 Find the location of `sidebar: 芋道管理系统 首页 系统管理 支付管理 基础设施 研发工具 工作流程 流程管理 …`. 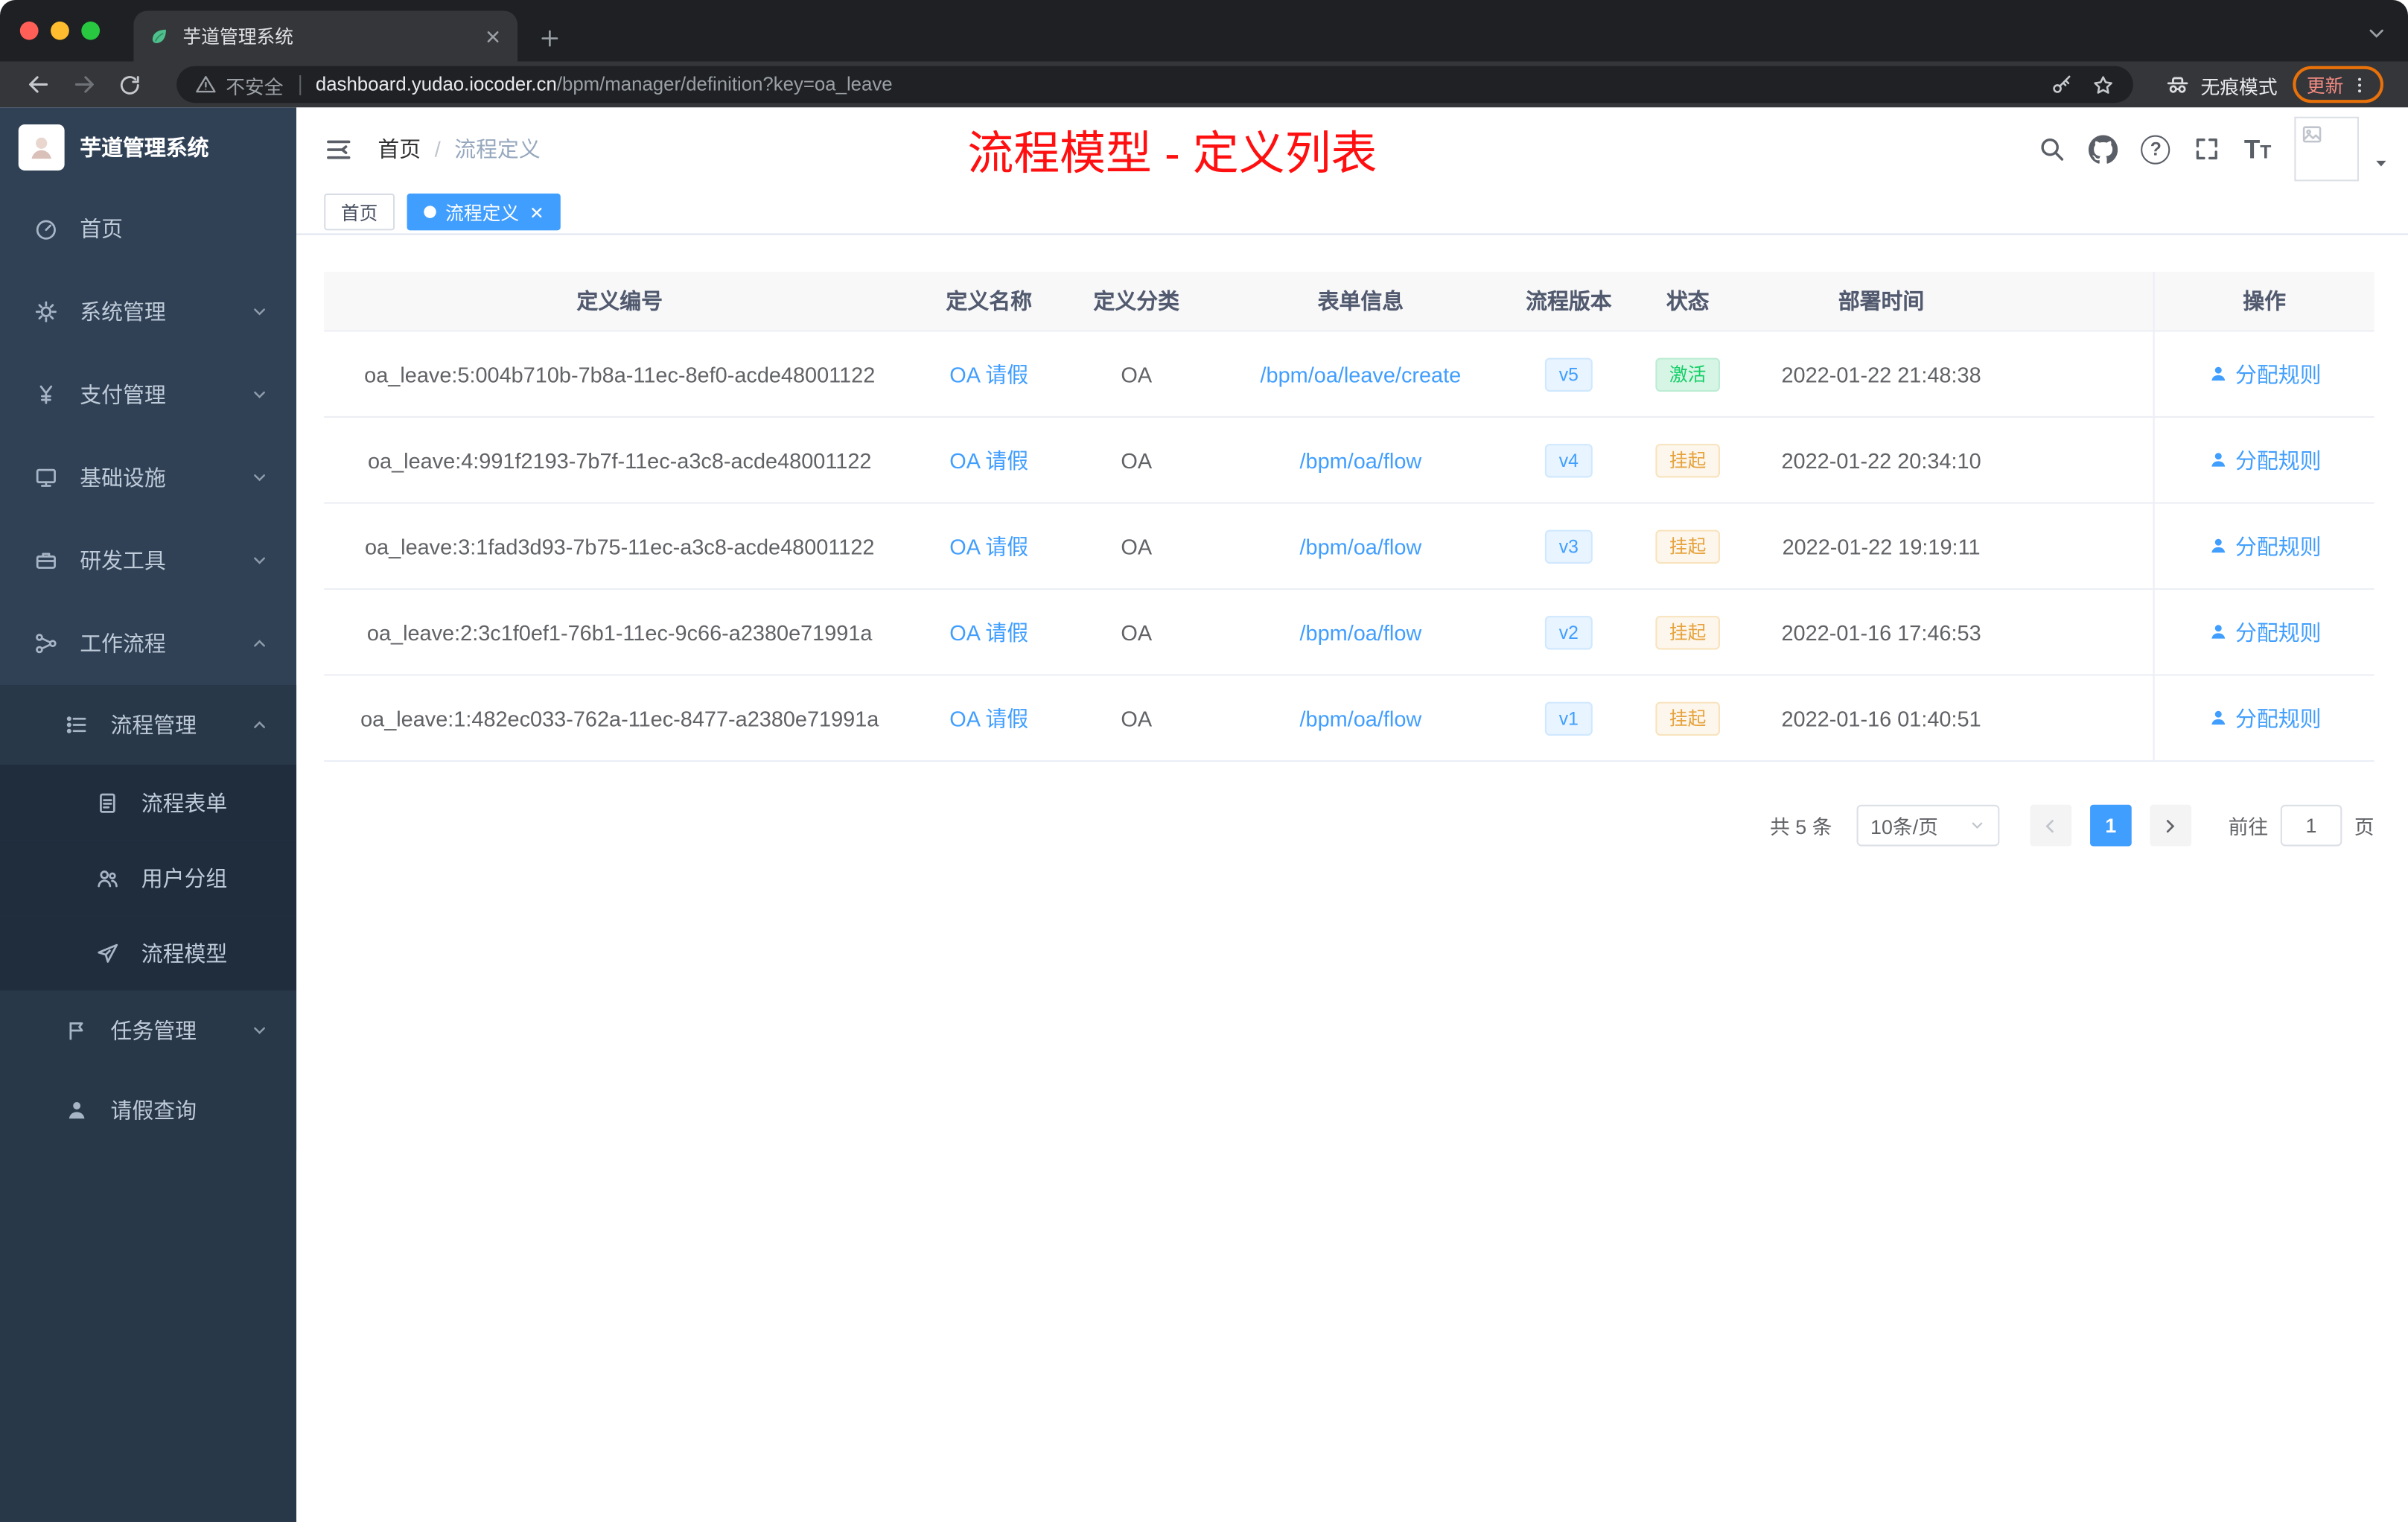

sidebar: 芋道管理系统 首页 系统管理 支付管理 基础设施 研发工具 工作流程 流程管理 … is located at coordinates (148, 814).